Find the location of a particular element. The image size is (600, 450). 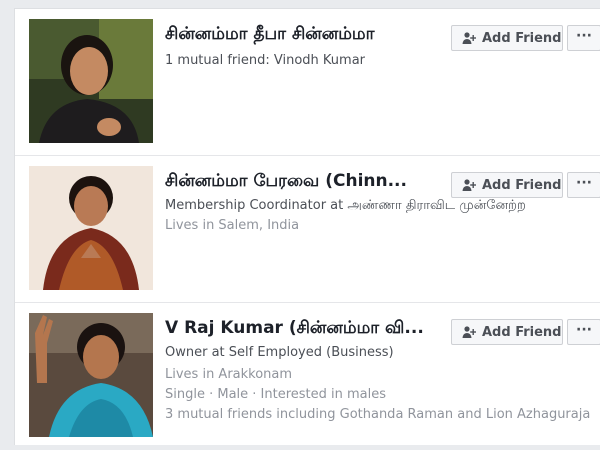

result-name: சின்னம்மா தீபா சின்னம்மா is located at coordinates (305, 34).